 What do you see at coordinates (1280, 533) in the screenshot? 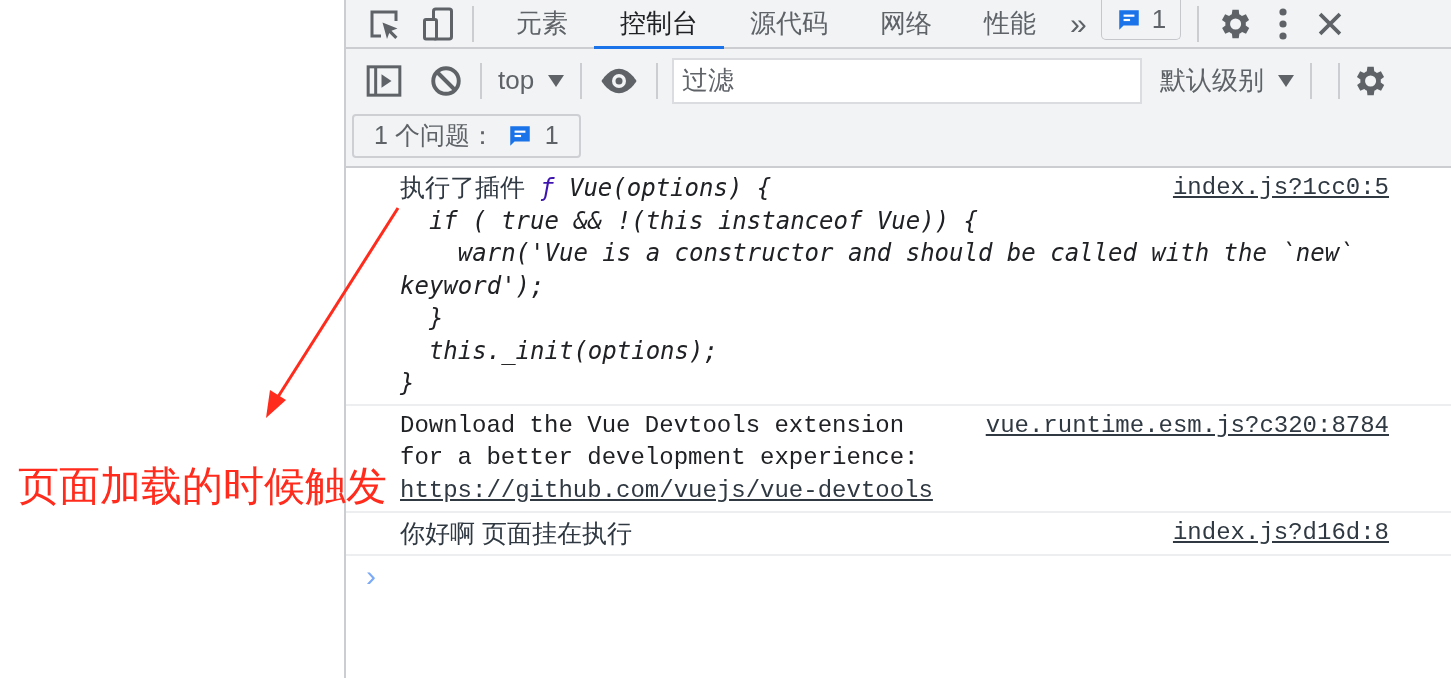
I see `source-link: index.js?d16d:8` at bounding box center [1280, 533].